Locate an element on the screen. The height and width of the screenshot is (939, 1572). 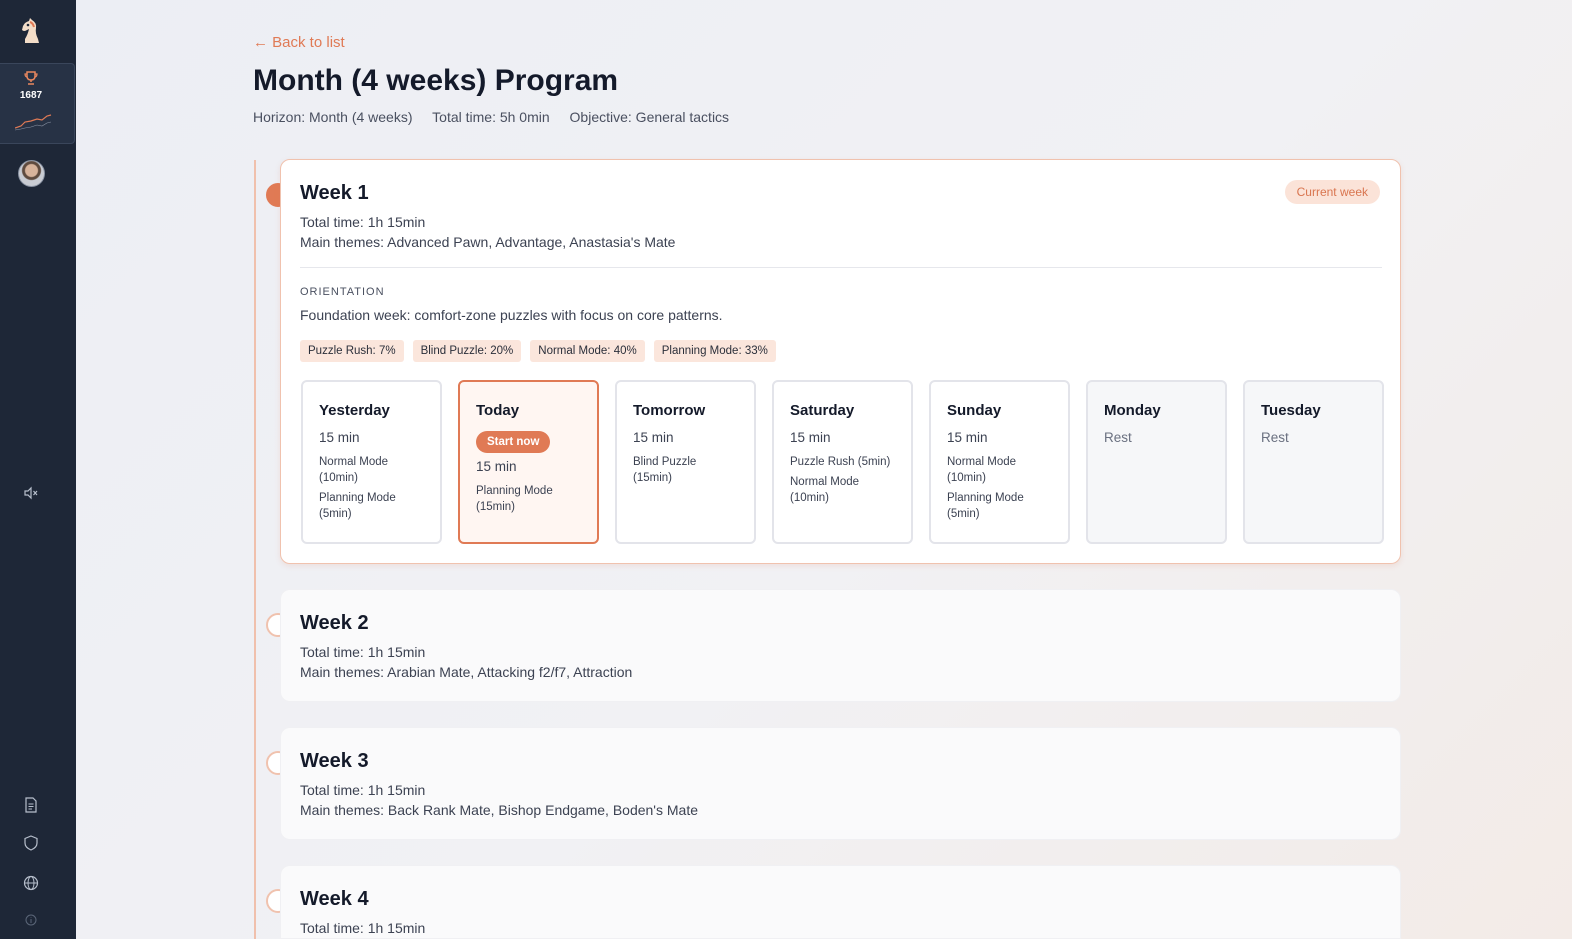
day-card-tuesday: Tuesday Rest is located at coordinates (1313, 462).